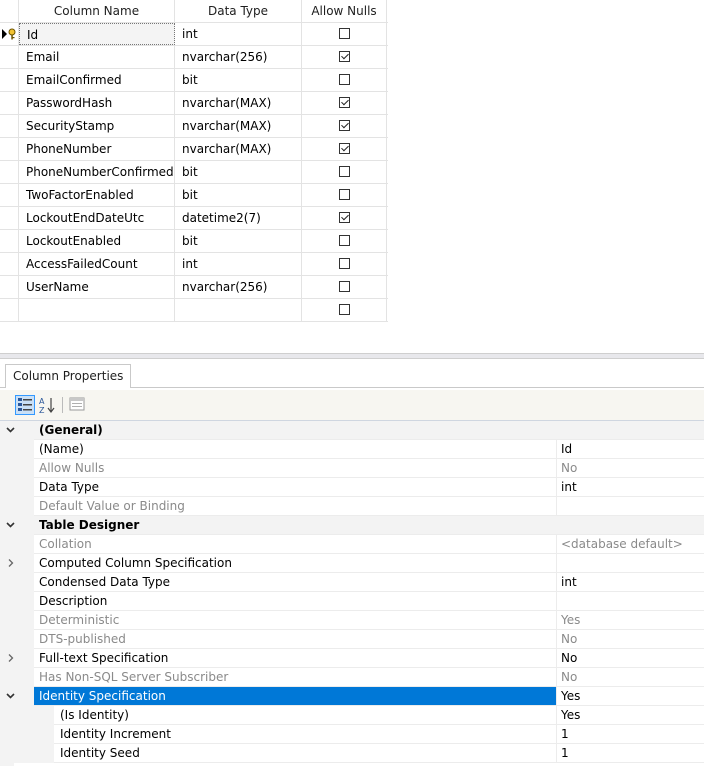 The height and width of the screenshot is (766, 704). What do you see at coordinates (97, 241) in the screenshot?
I see `column-name-cell: LockoutEnabled` at bounding box center [97, 241].